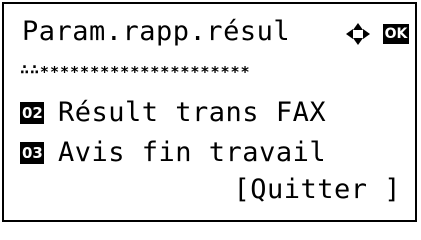 The width and height of the screenshot is (421, 240). What do you see at coordinates (192, 152) in the screenshot?
I see `menu-item-label: Avis fin travail` at bounding box center [192, 152].